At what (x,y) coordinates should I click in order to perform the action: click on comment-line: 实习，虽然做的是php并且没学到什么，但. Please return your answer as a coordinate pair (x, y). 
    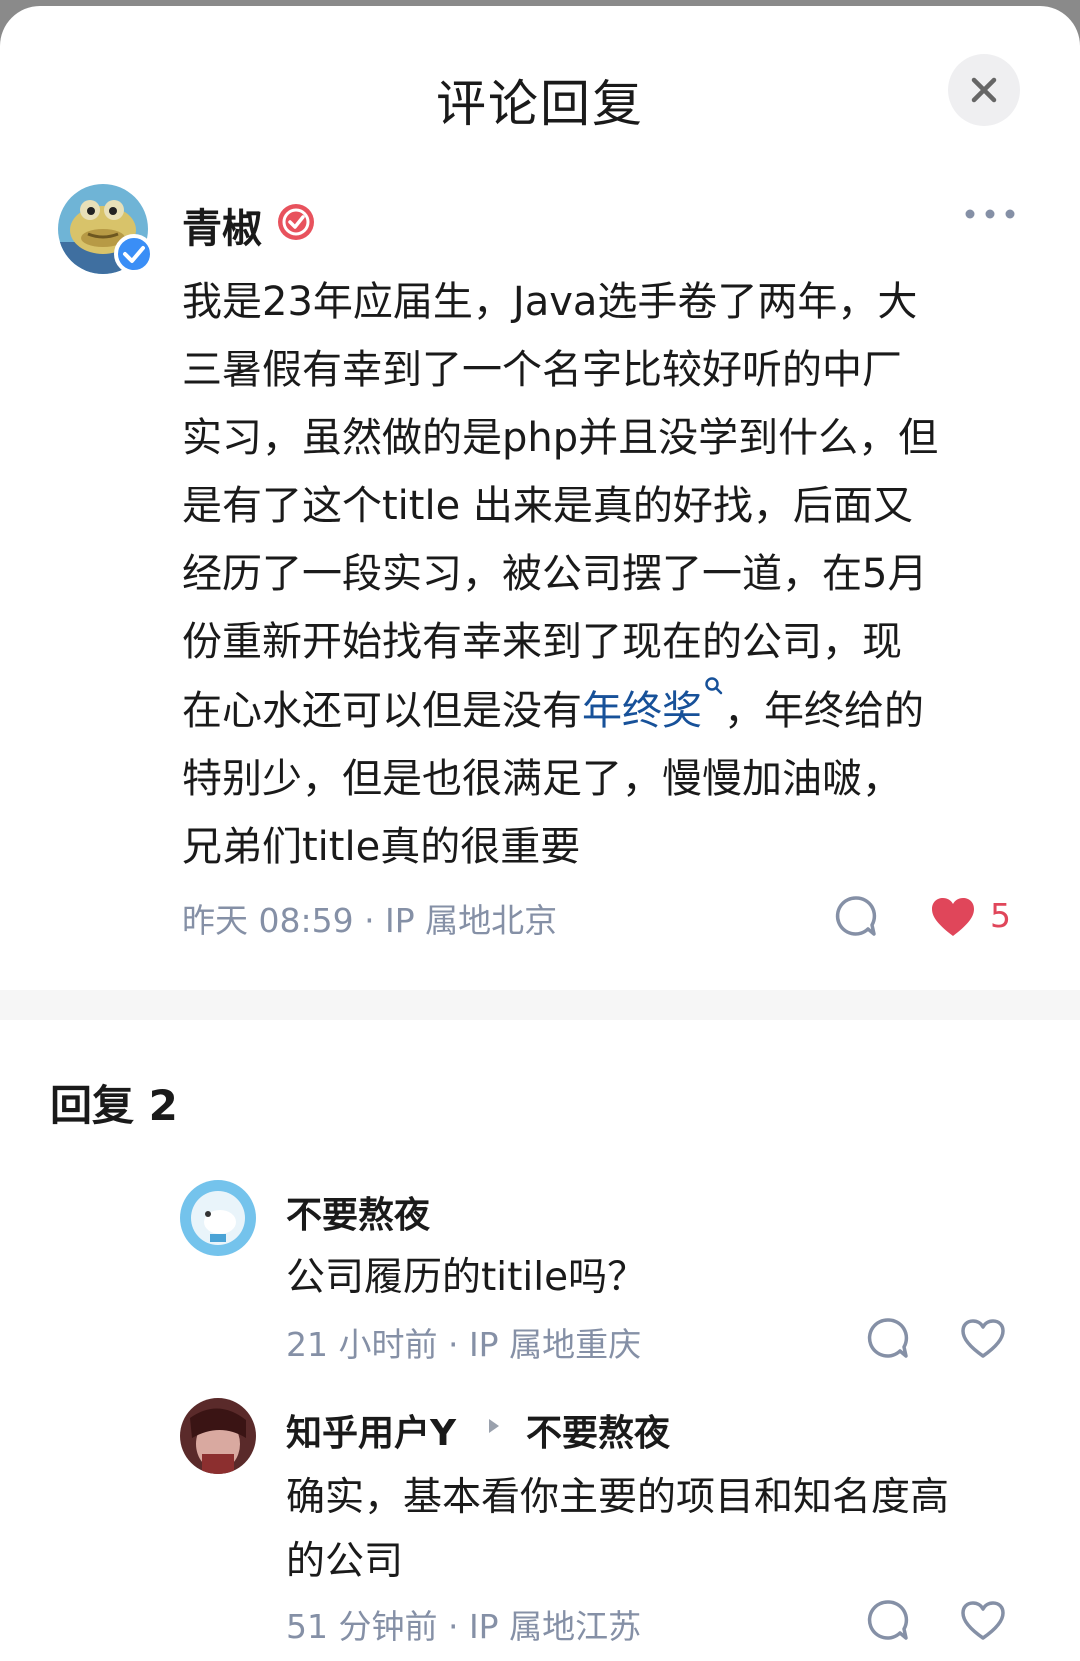
    Looking at the image, I should click on (560, 438).